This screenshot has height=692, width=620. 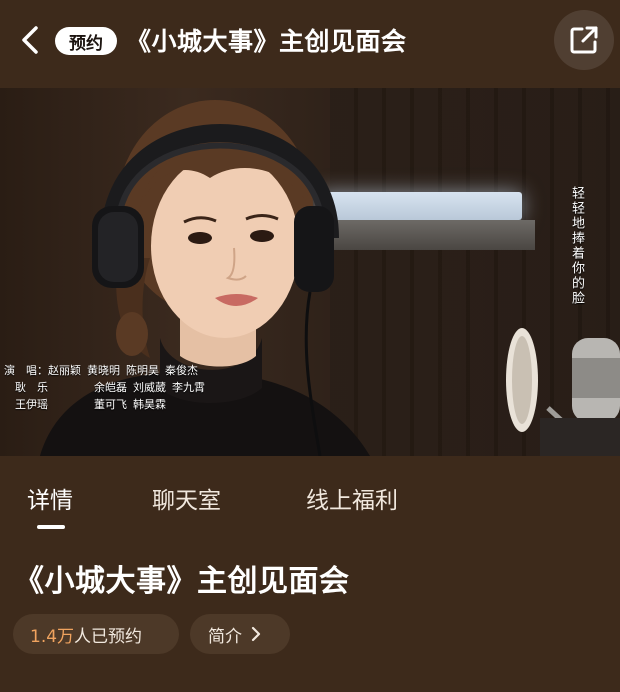 What do you see at coordinates (110, 404) in the screenshot?
I see `credit-name: 董可飞` at bounding box center [110, 404].